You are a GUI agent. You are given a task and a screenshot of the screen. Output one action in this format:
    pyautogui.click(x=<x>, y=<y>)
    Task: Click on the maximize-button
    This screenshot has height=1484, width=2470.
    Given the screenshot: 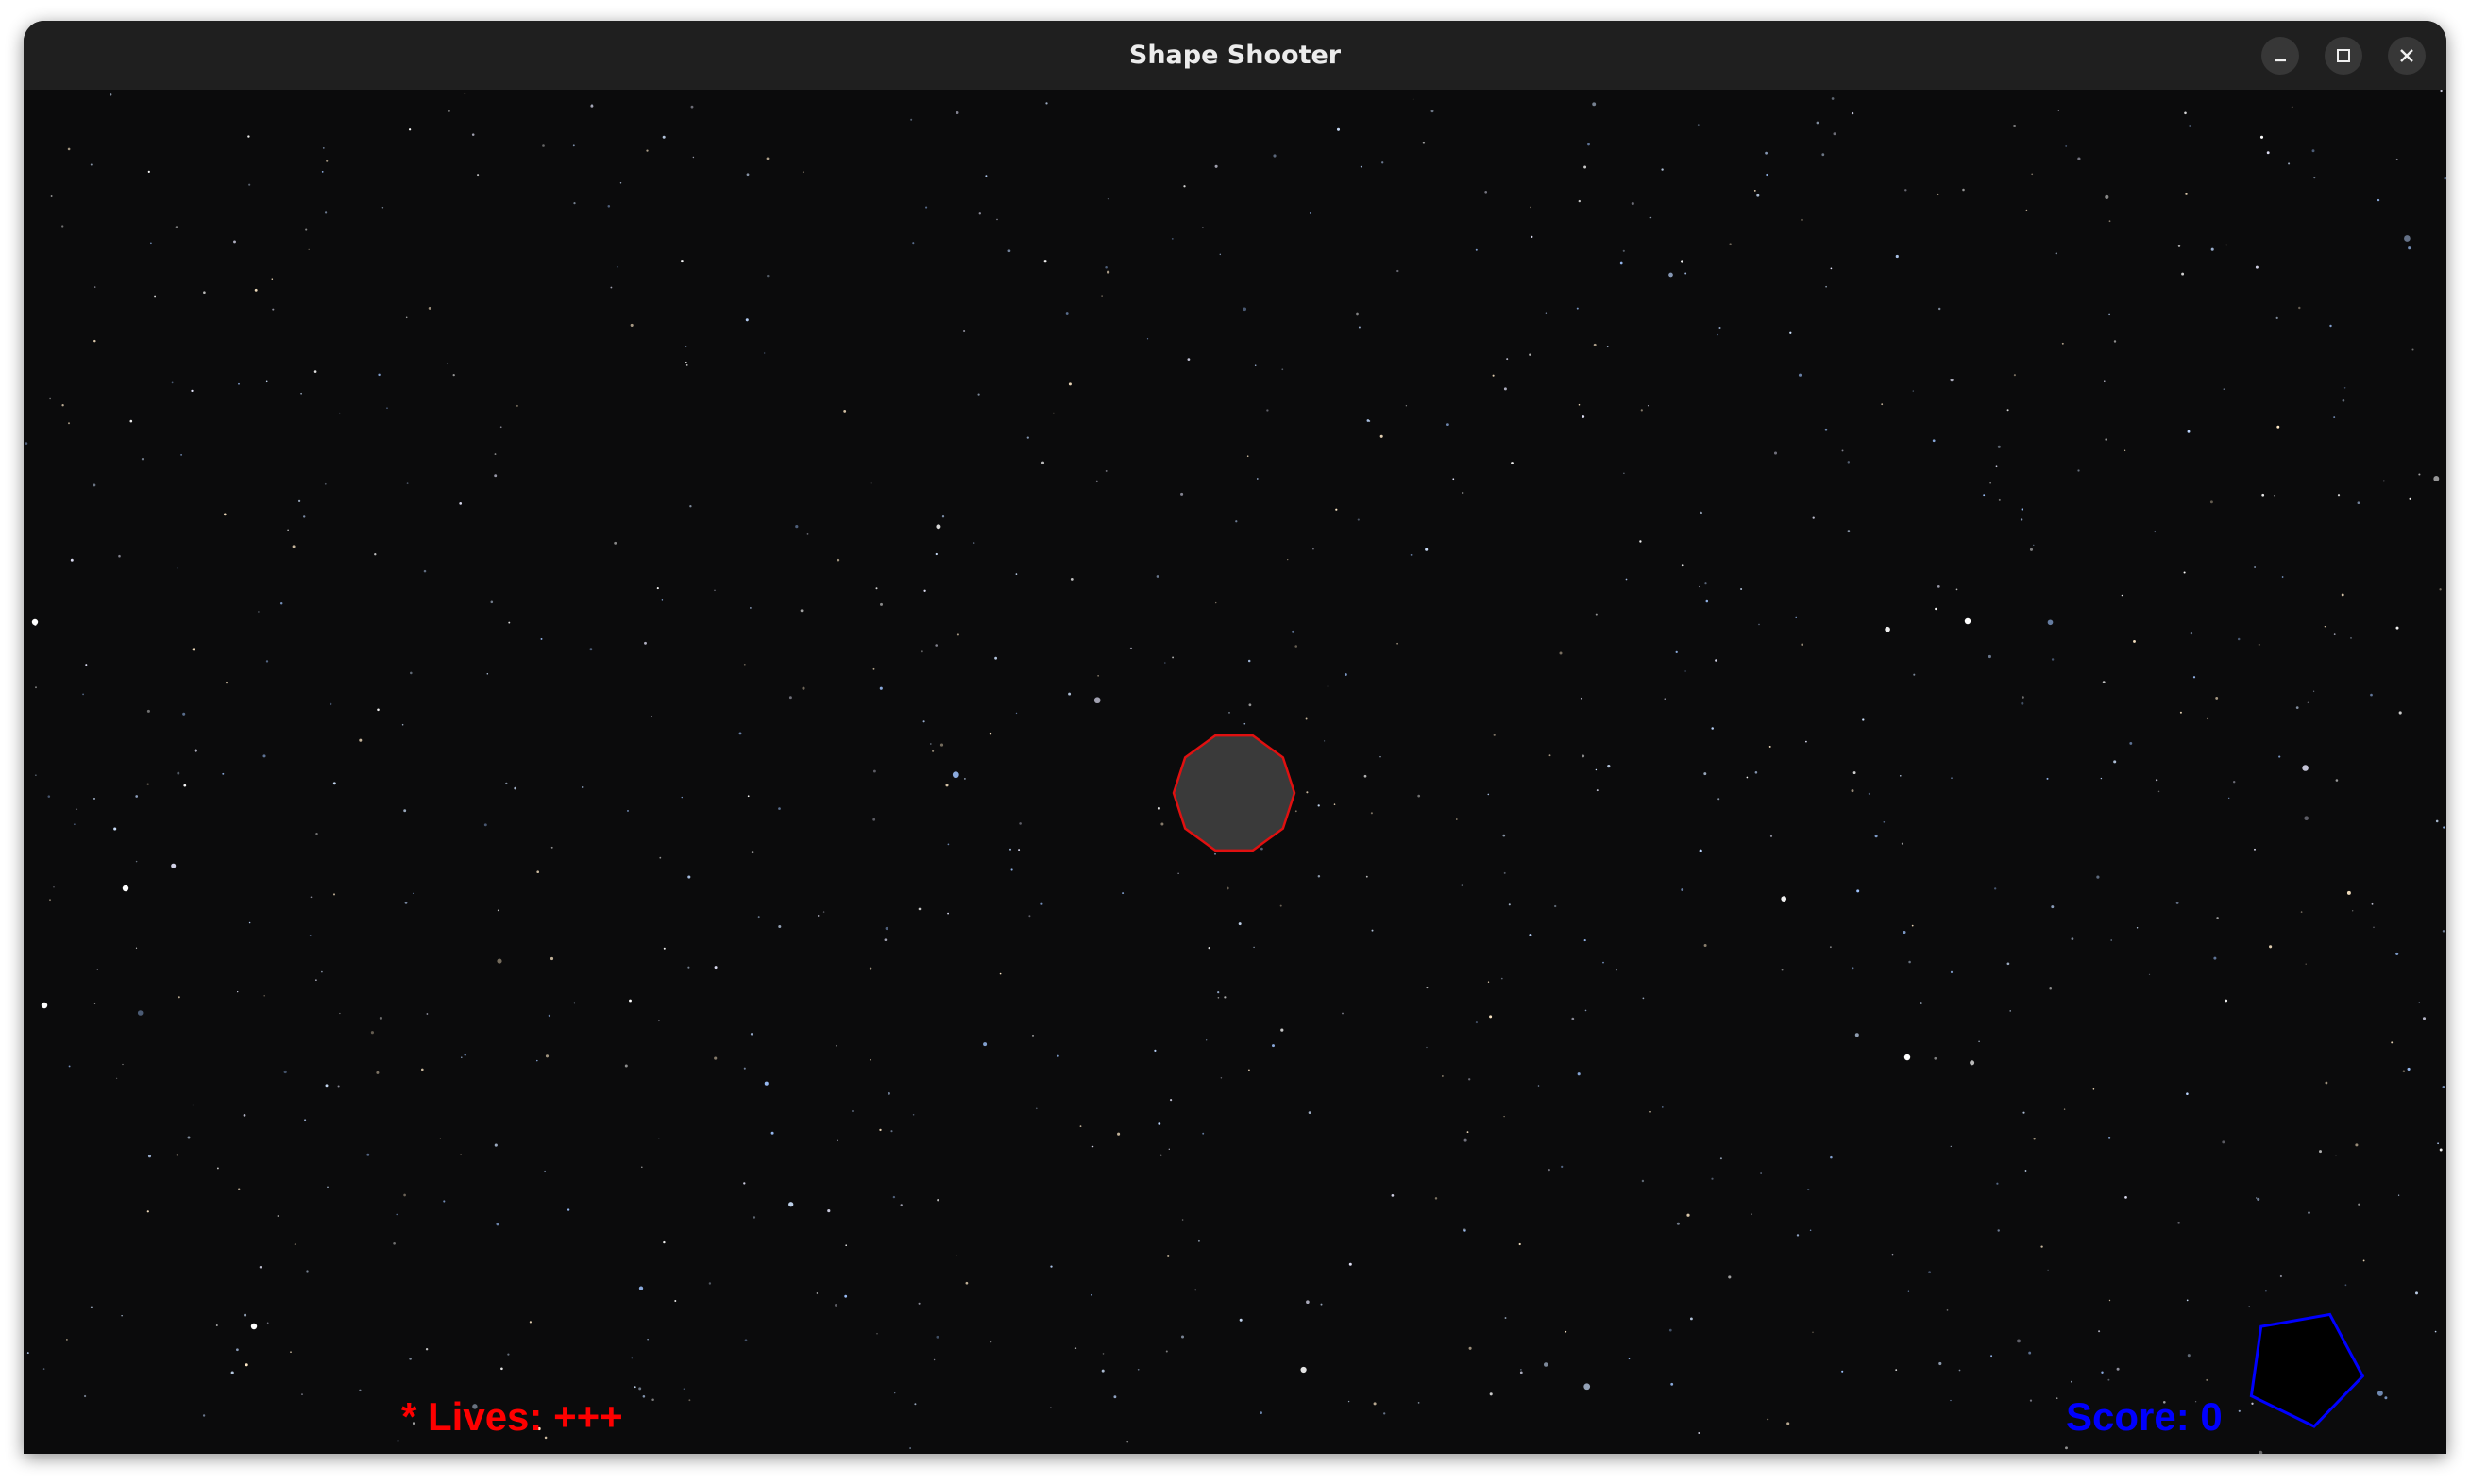 What is the action you would take?
    pyautogui.click(x=2343, y=56)
    